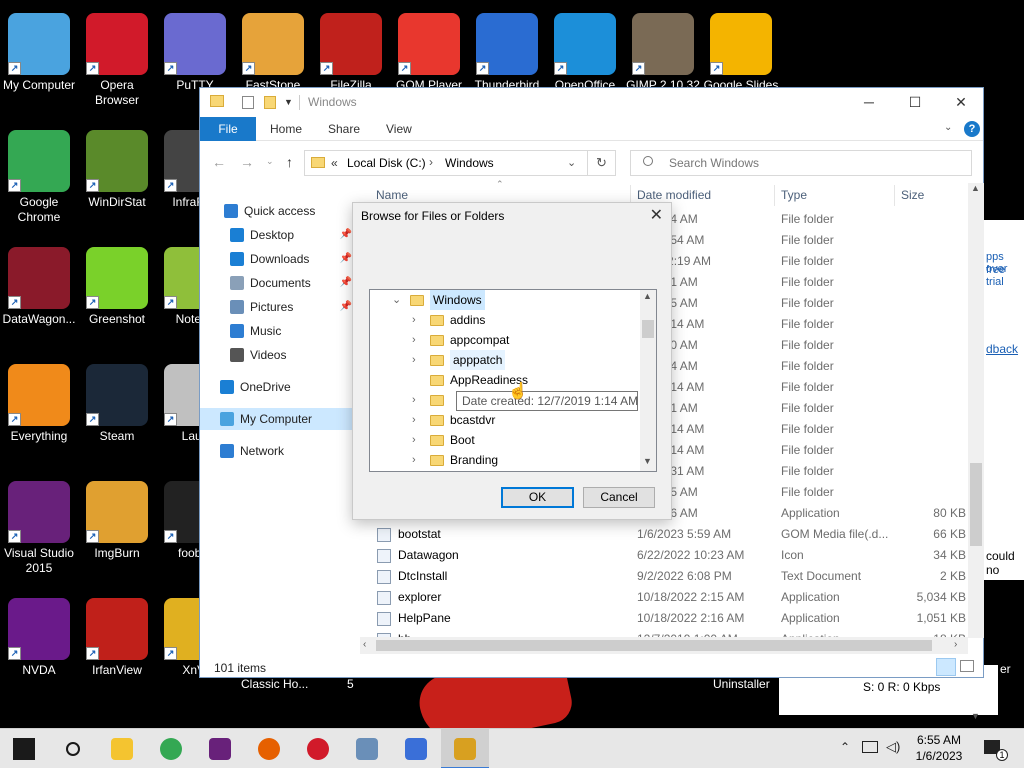  I want to click on desktop-shortcut: ↗ Everything, so click(39, 401).